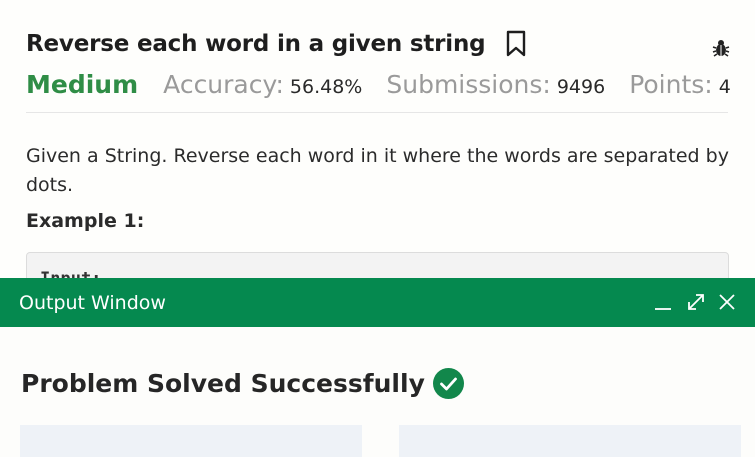  Describe the element at coordinates (570, 441) in the screenshot. I see `result-panel-right` at that location.